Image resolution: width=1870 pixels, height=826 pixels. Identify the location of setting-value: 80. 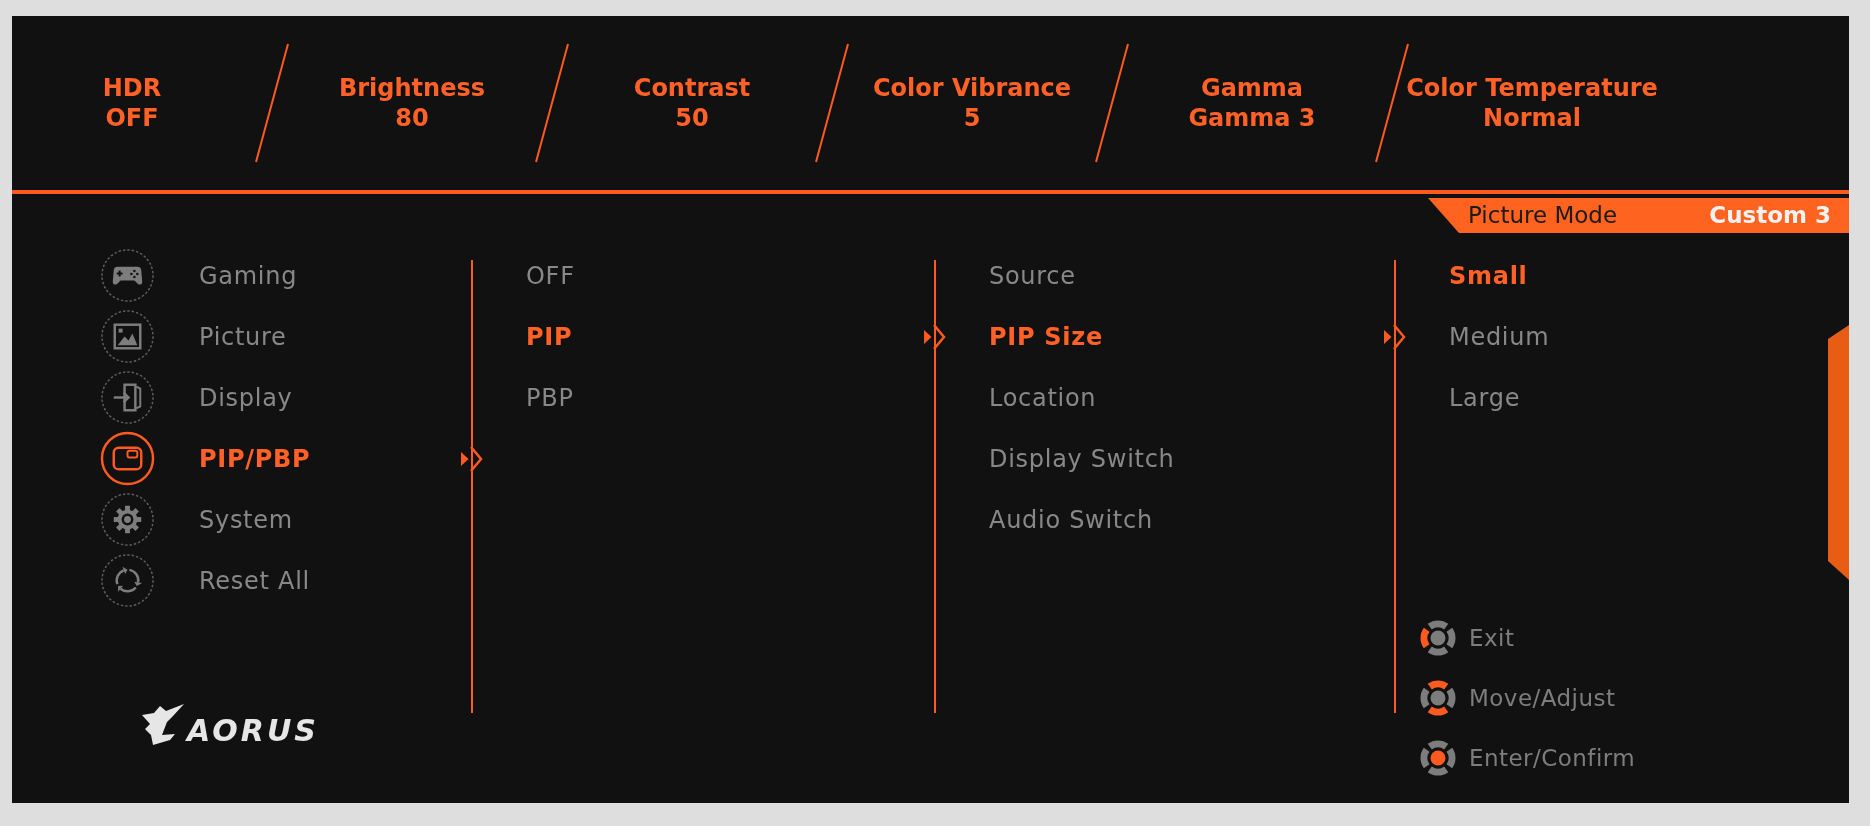
(412, 118).